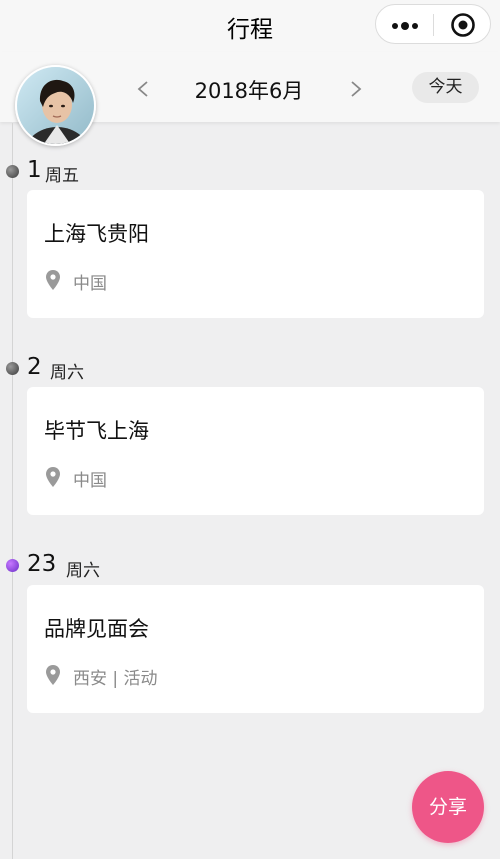  I want to click on event-title: 毕节飞上海, so click(96, 431).